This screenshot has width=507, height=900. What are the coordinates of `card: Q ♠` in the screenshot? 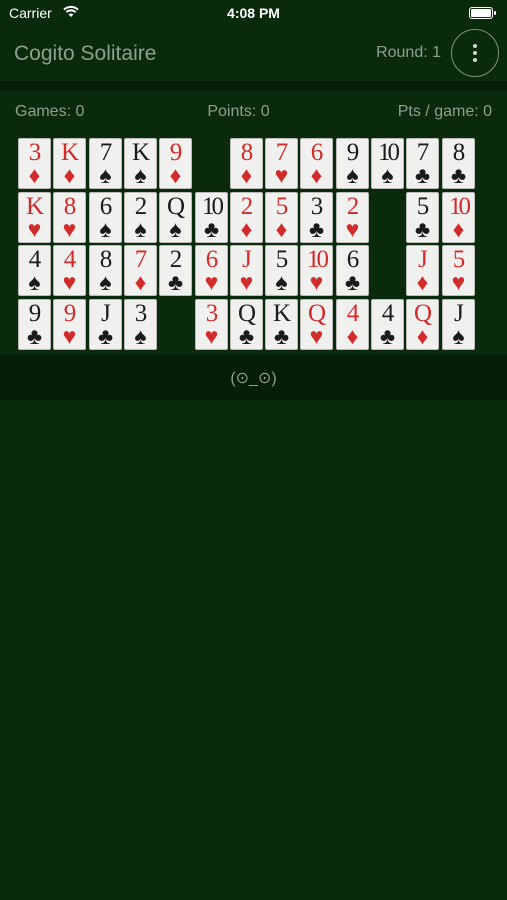 It's located at (175, 217).